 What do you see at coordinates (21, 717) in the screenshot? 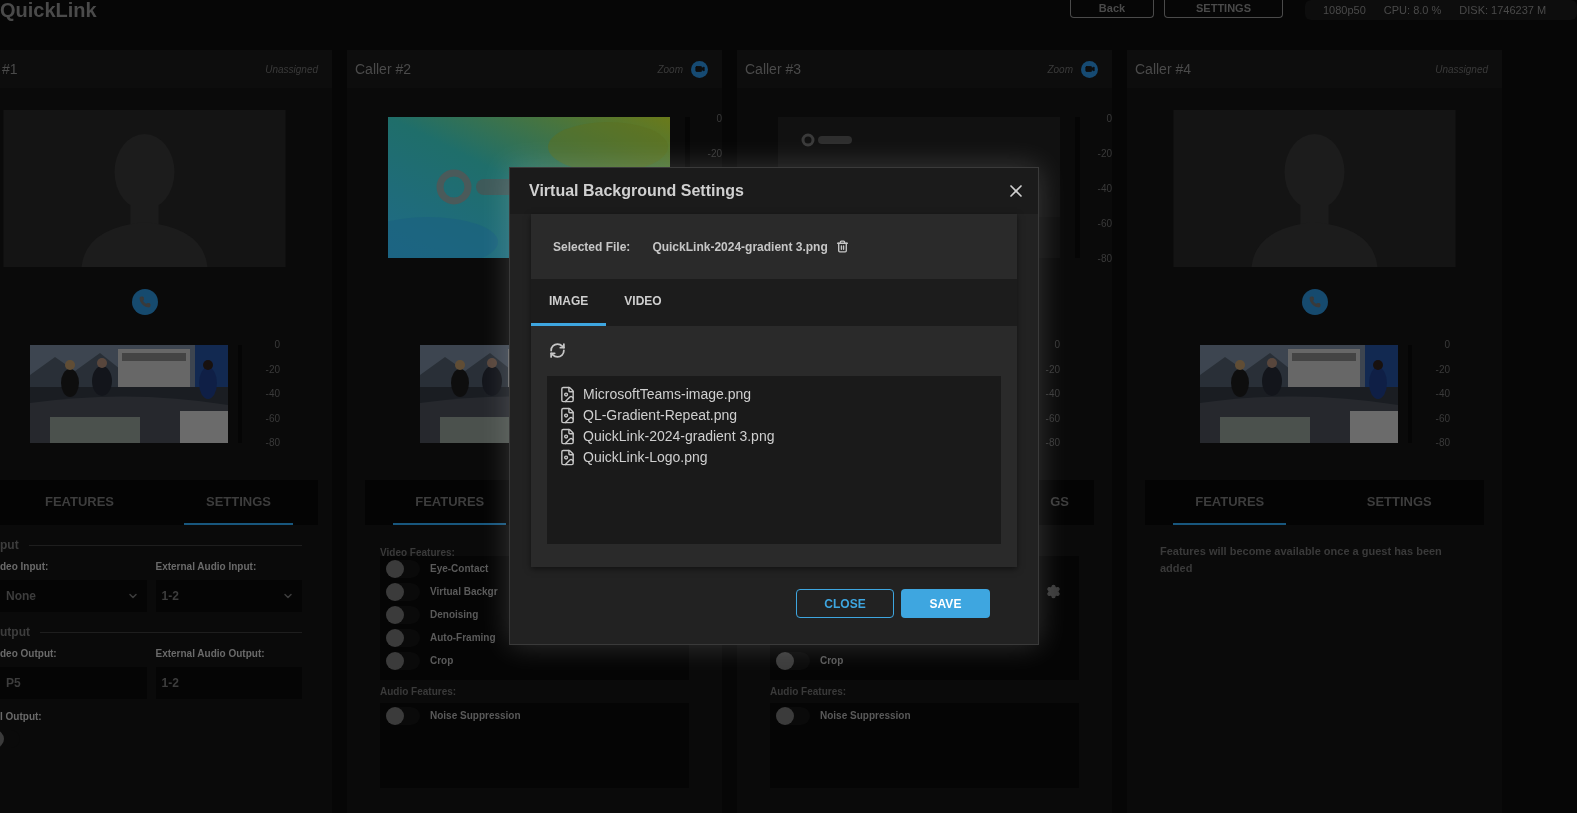
I see `field-label: I Output:` at bounding box center [21, 717].